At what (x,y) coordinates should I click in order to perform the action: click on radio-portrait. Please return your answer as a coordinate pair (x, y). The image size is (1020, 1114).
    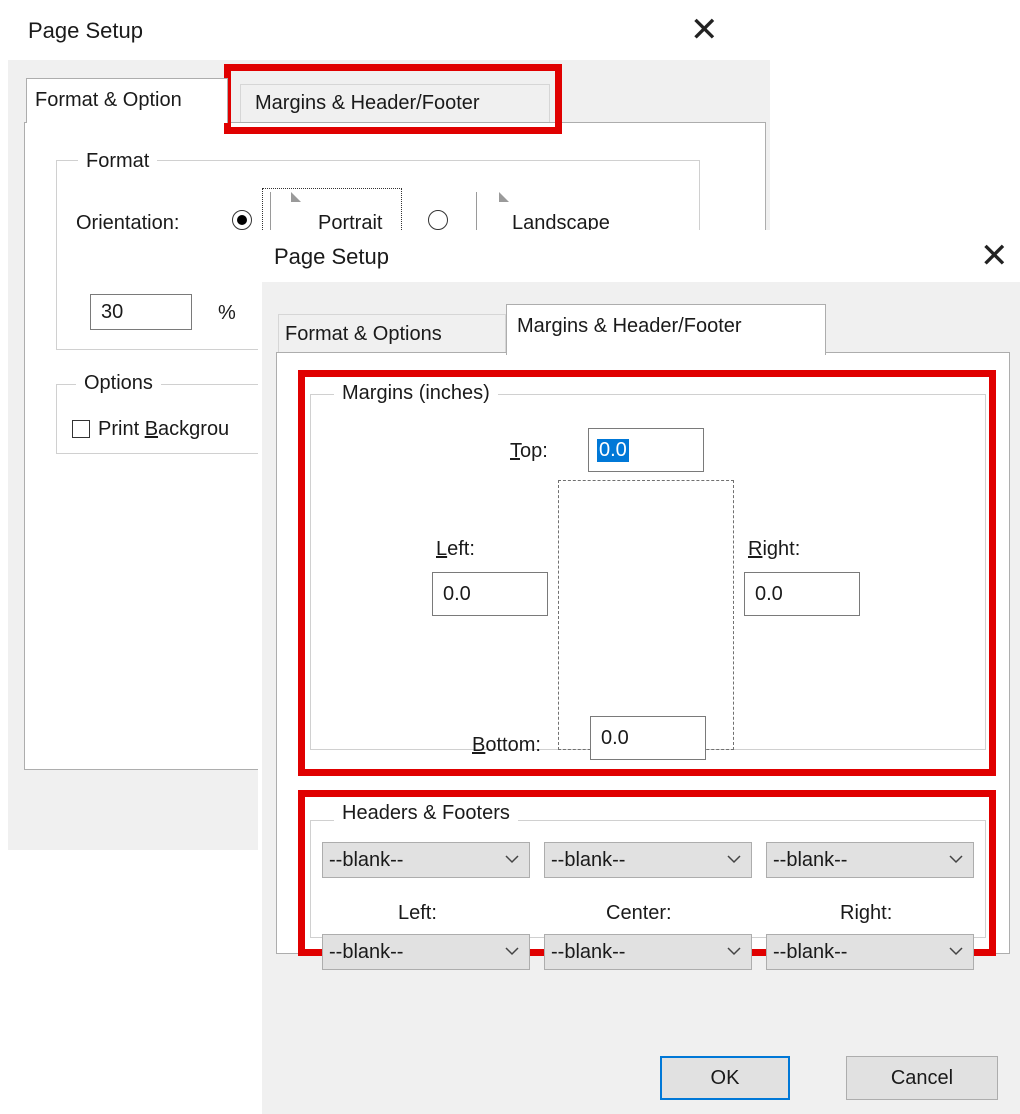
    Looking at the image, I should click on (242, 220).